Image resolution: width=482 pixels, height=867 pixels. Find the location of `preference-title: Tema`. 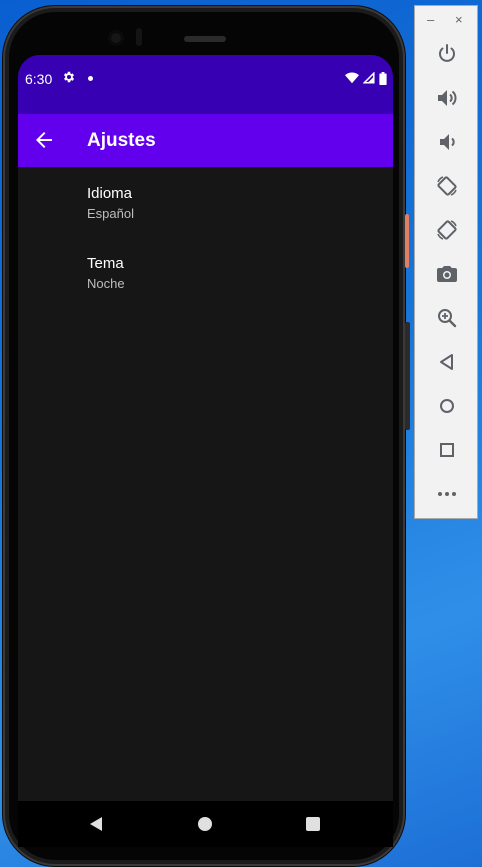

preference-title: Tema is located at coordinates (105, 263).